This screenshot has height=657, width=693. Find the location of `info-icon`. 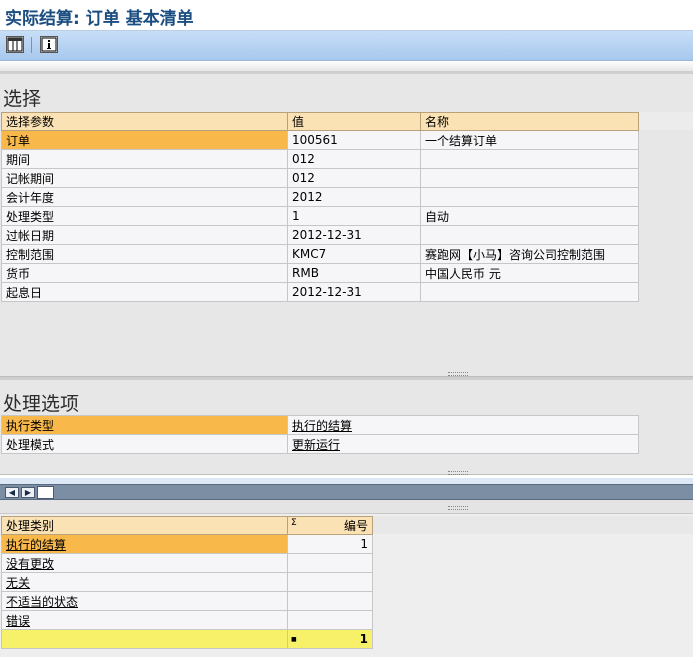

info-icon is located at coordinates (49, 44).